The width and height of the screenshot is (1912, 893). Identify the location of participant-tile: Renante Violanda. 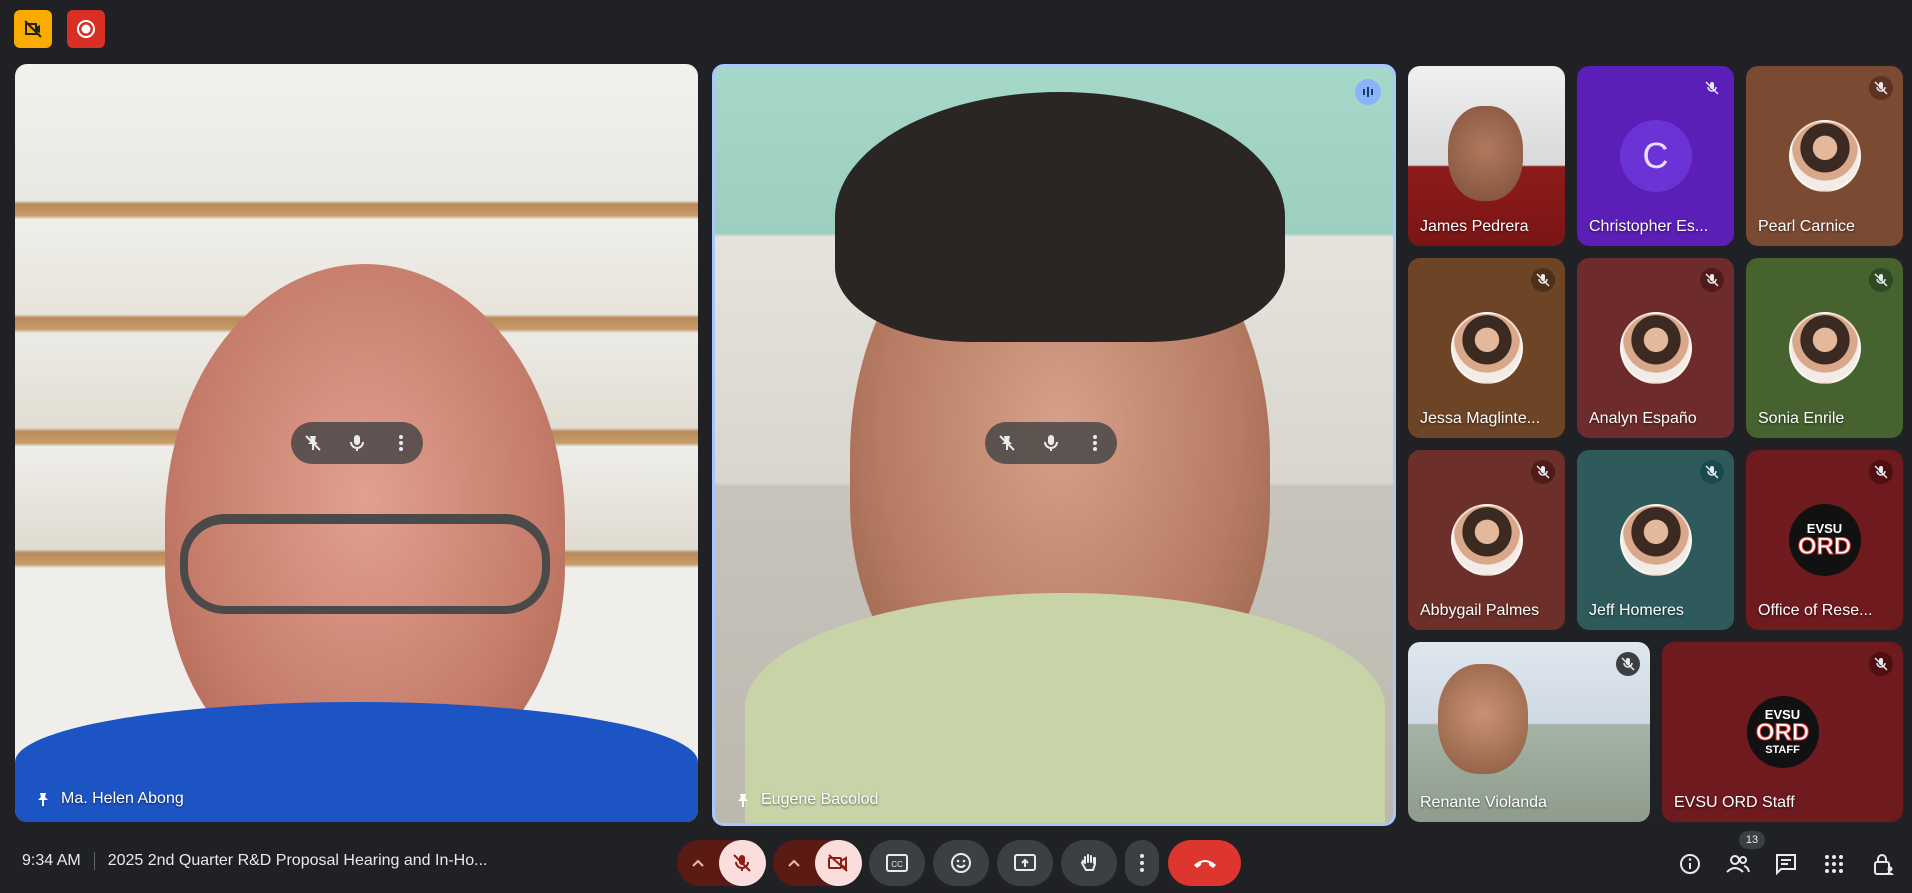
(1529, 732).